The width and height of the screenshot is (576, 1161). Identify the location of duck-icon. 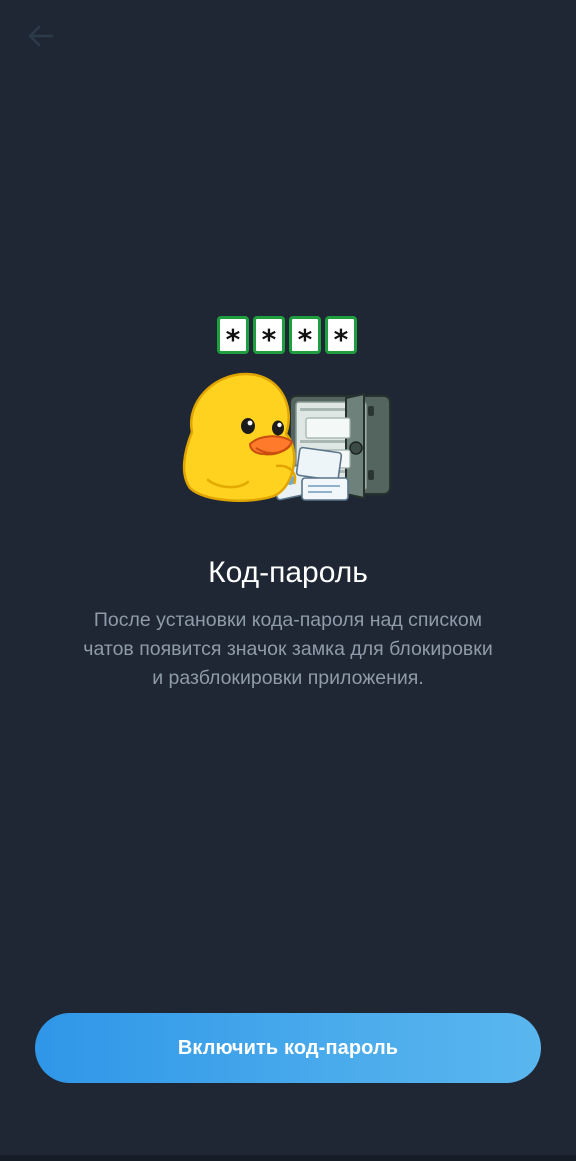
(239, 437).